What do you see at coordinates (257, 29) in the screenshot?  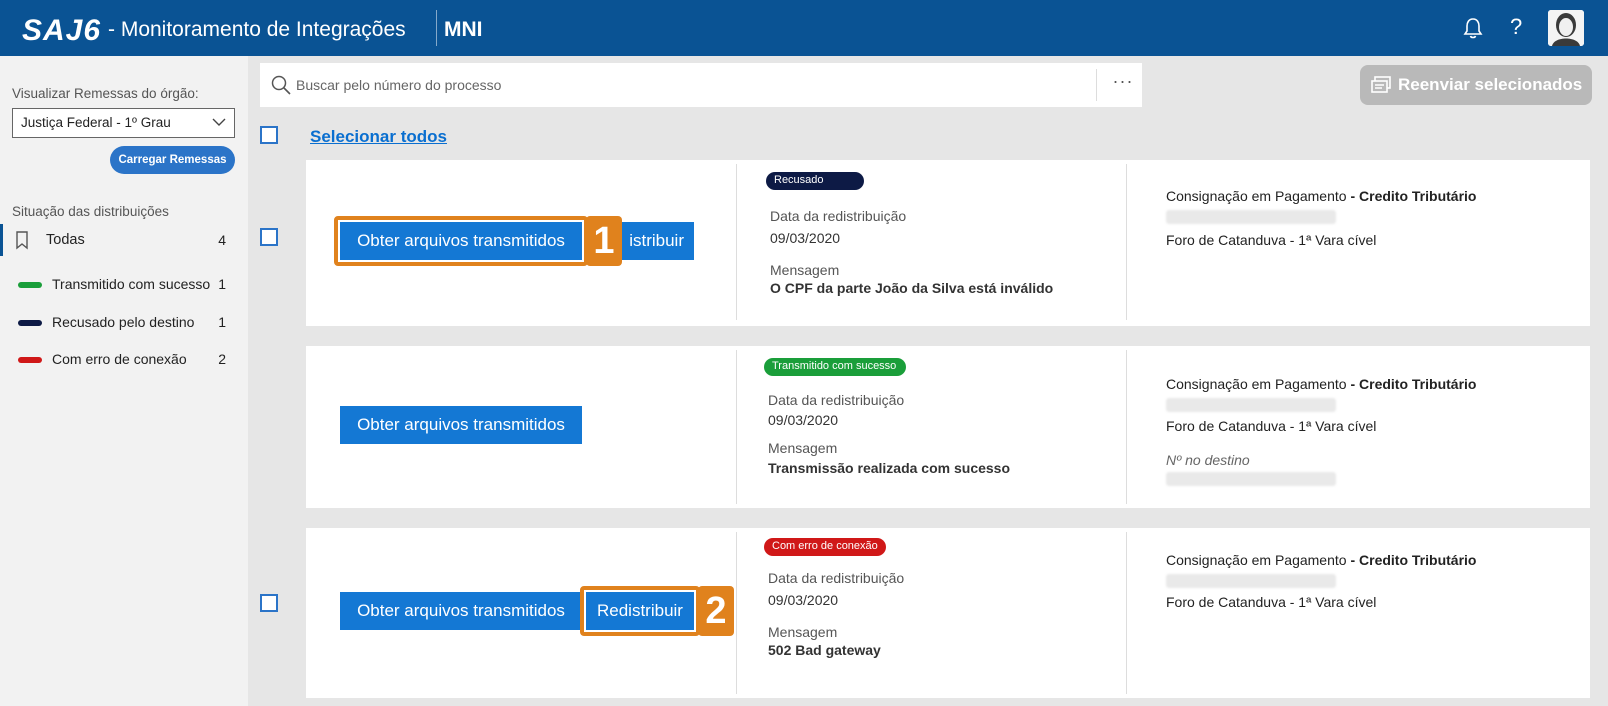 I see `app-title: - Monitoramento de Integrações` at bounding box center [257, 29].